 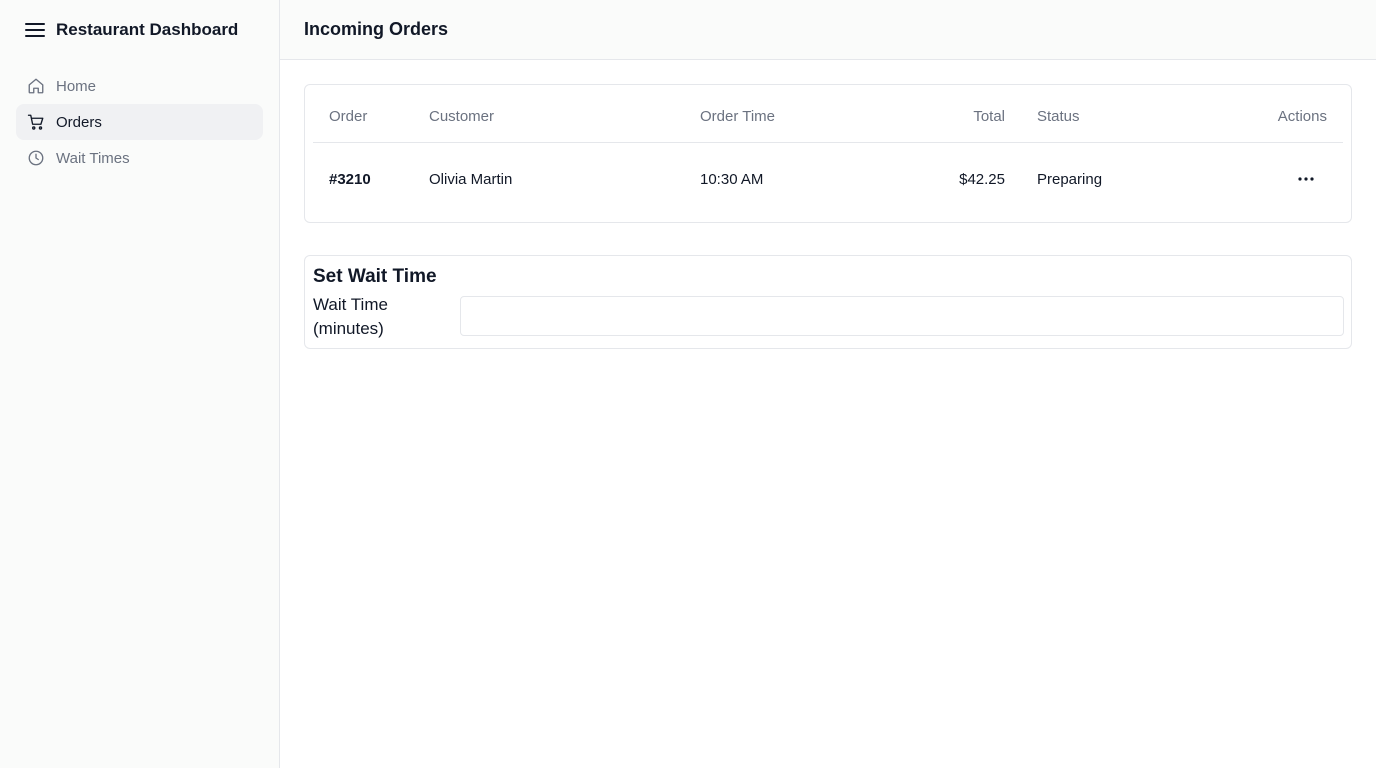 What do you see at coordinates (36, 158) in the screenshot?
I see `clock-icon` at bounding box center [36, 158].